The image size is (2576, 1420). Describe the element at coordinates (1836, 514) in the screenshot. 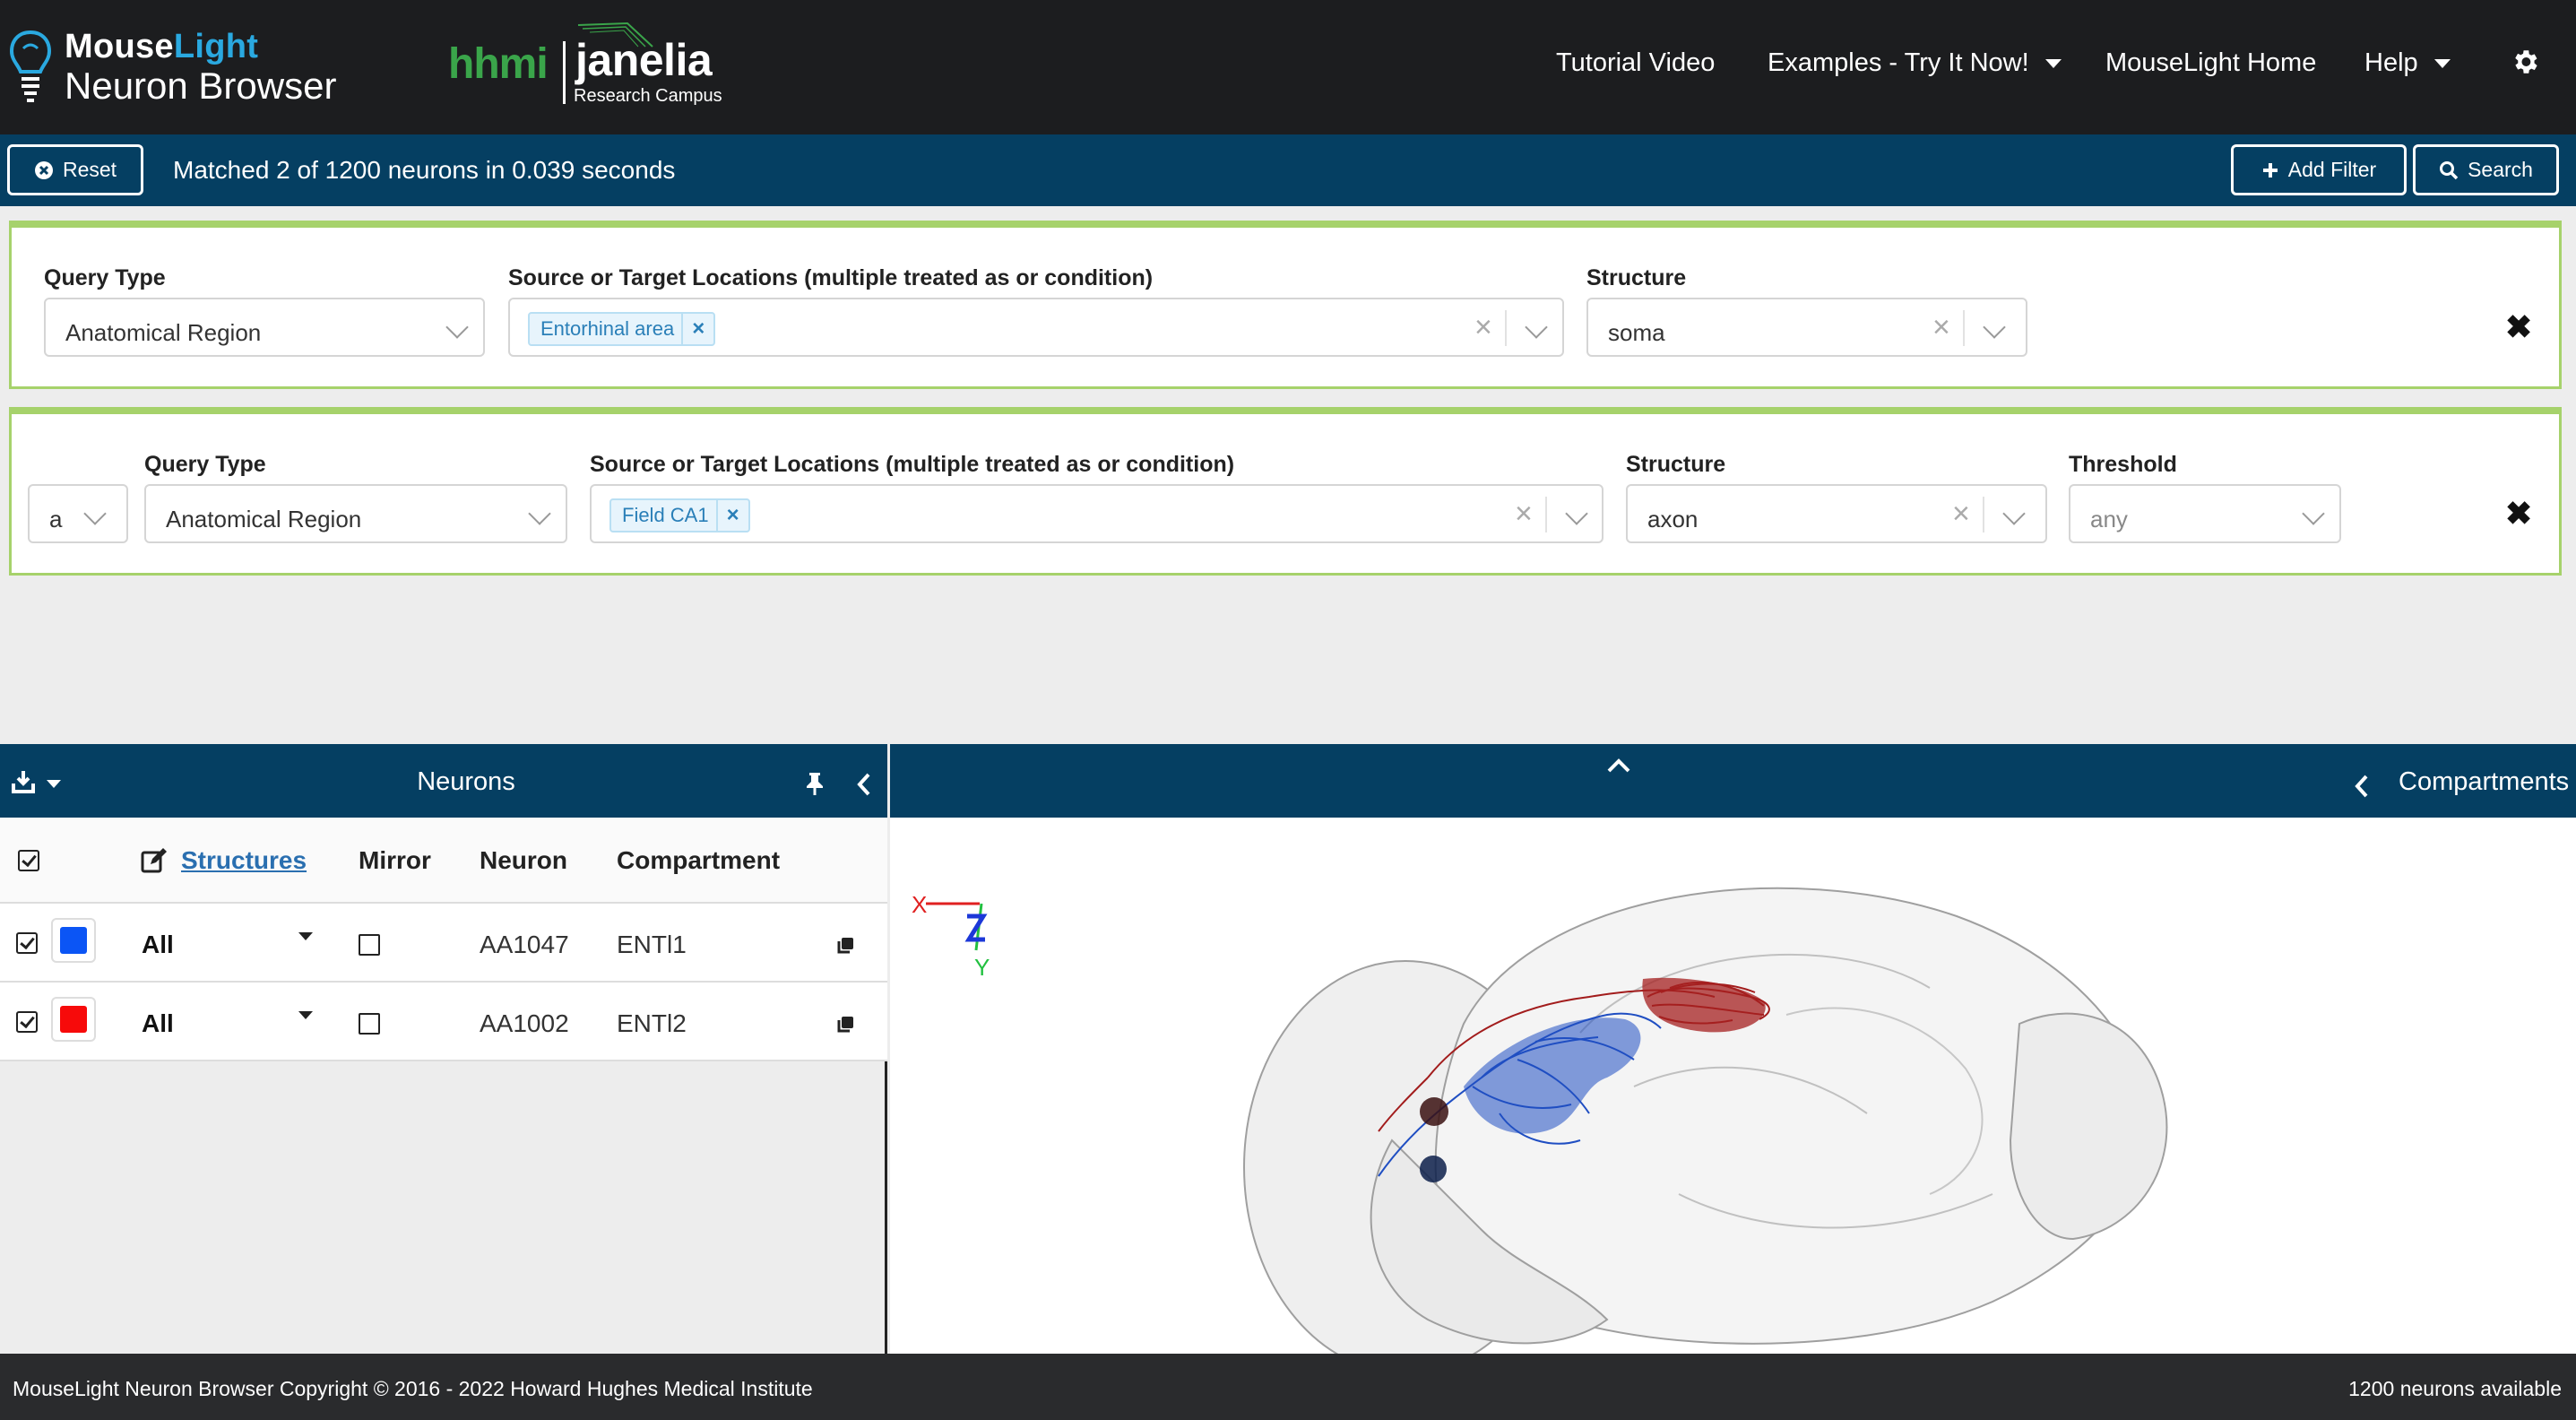

I see `structure-select: axon ×` at that location.